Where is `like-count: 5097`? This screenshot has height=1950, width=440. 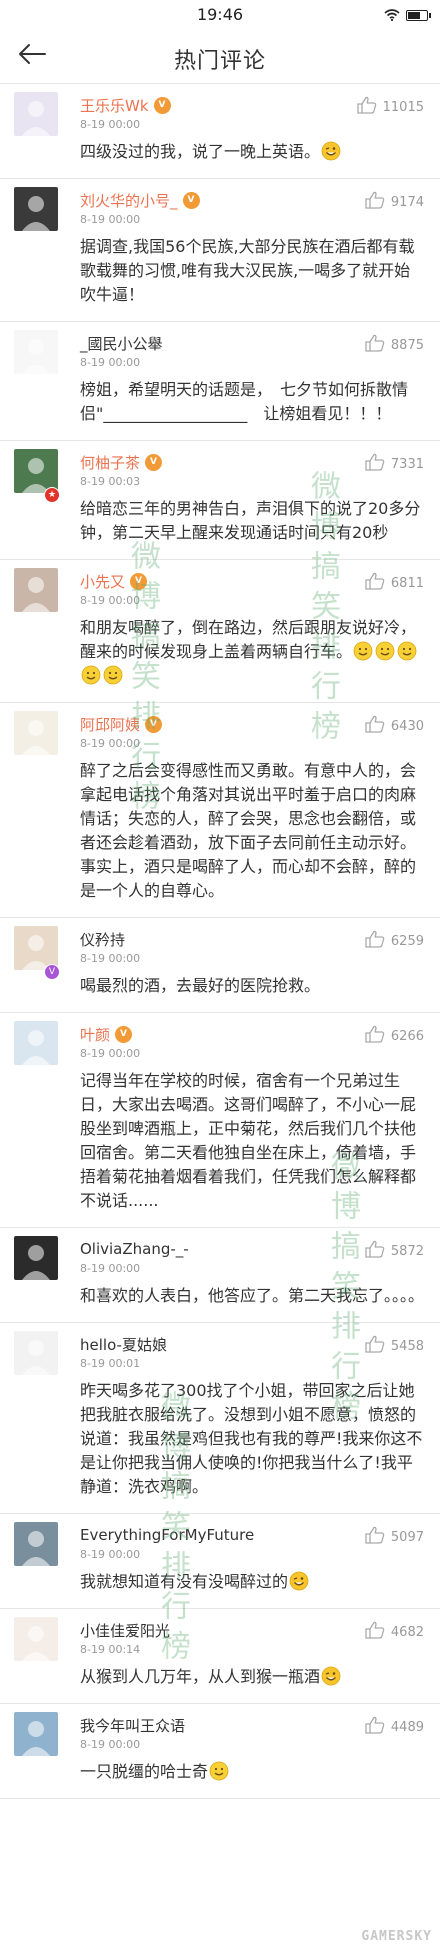
like-count: 5097 is located at coordinates (407, 1537).